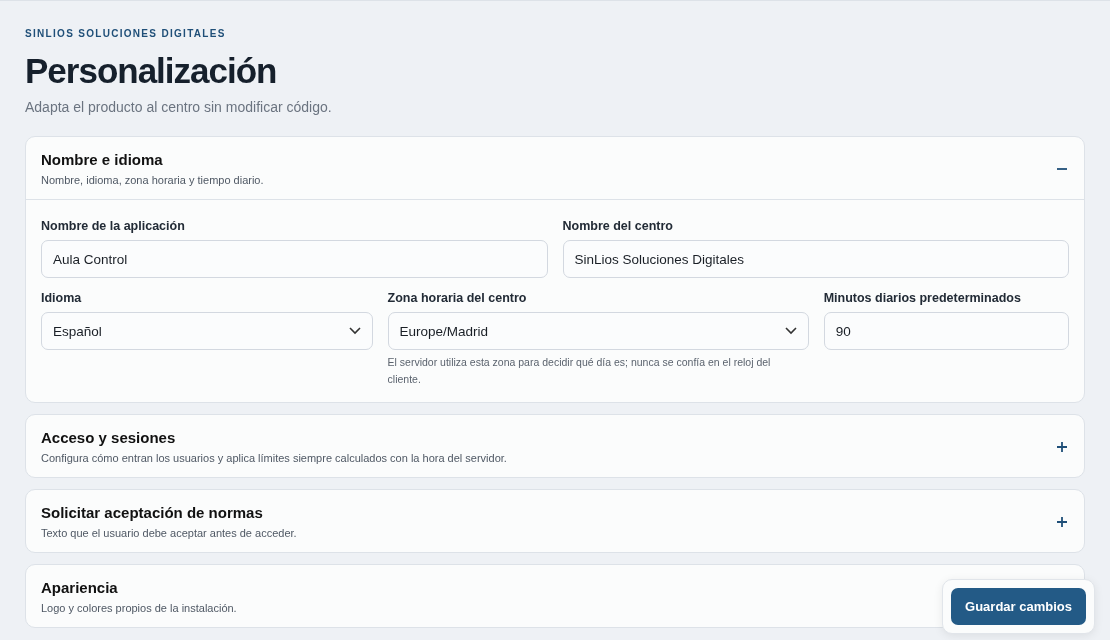 The image size is (1110, 640). What do you see at coordinates (152, 180) in the screenshot?
I see `section-description: Nombre, idioma, zona horaria y tiempo diario.` at bounding box center [152, 180].